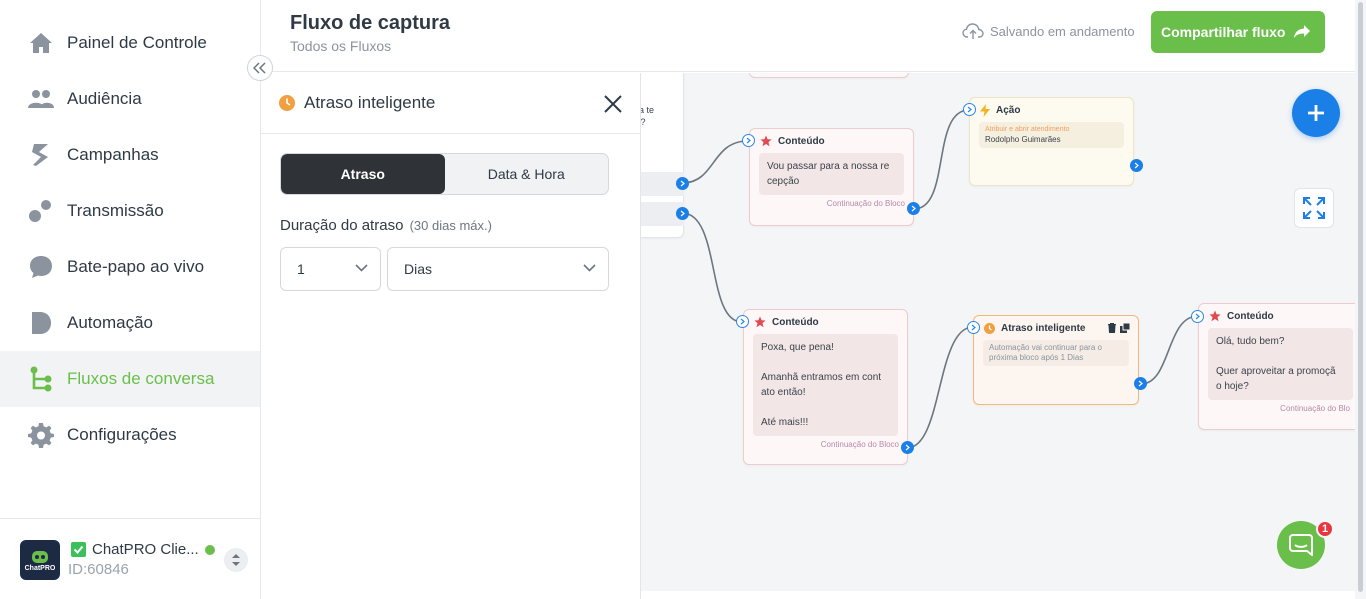  Describe the element at coordinates (1043, 328) in the screenshot. I see `node-title: Atraso inteligente` at that location.